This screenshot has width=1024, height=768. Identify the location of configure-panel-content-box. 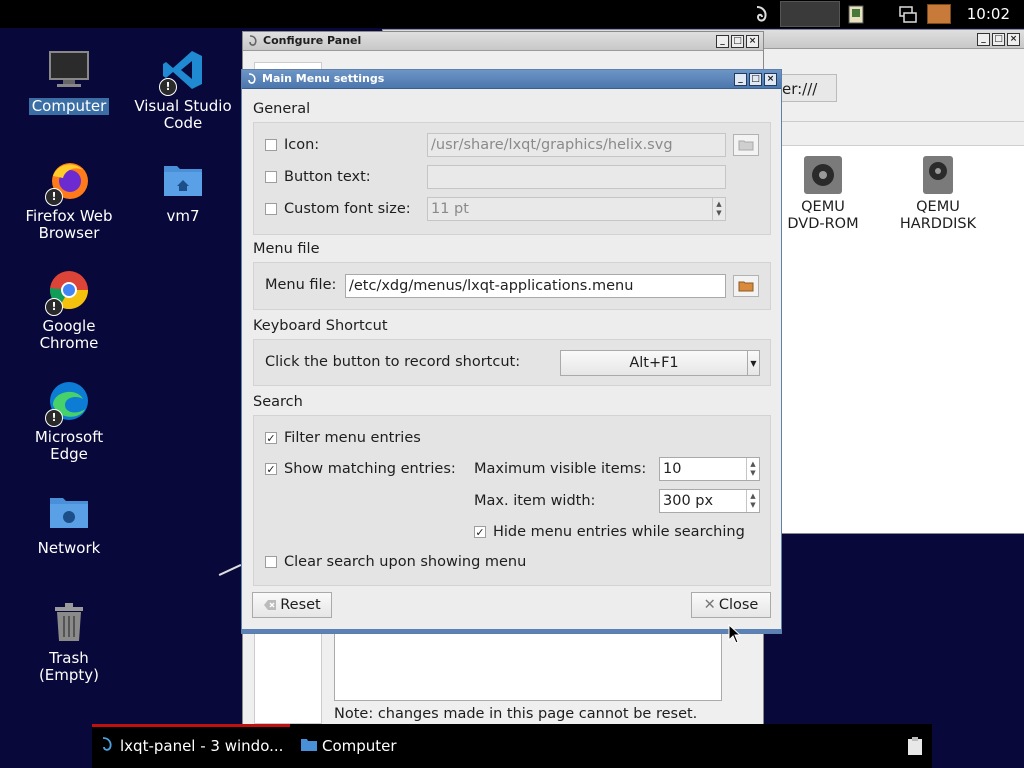
(528, 662).